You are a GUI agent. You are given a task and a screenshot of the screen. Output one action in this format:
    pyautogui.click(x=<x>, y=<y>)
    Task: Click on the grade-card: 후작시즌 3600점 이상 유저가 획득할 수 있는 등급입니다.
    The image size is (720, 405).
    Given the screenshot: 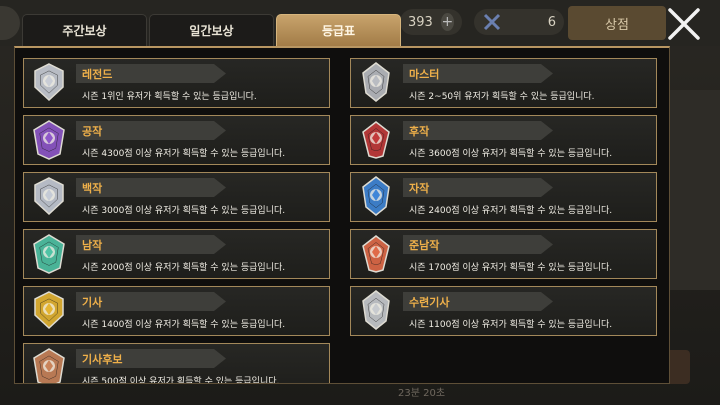 What is the action you would take?
    pyautogui.click(x=503, y=140)
    